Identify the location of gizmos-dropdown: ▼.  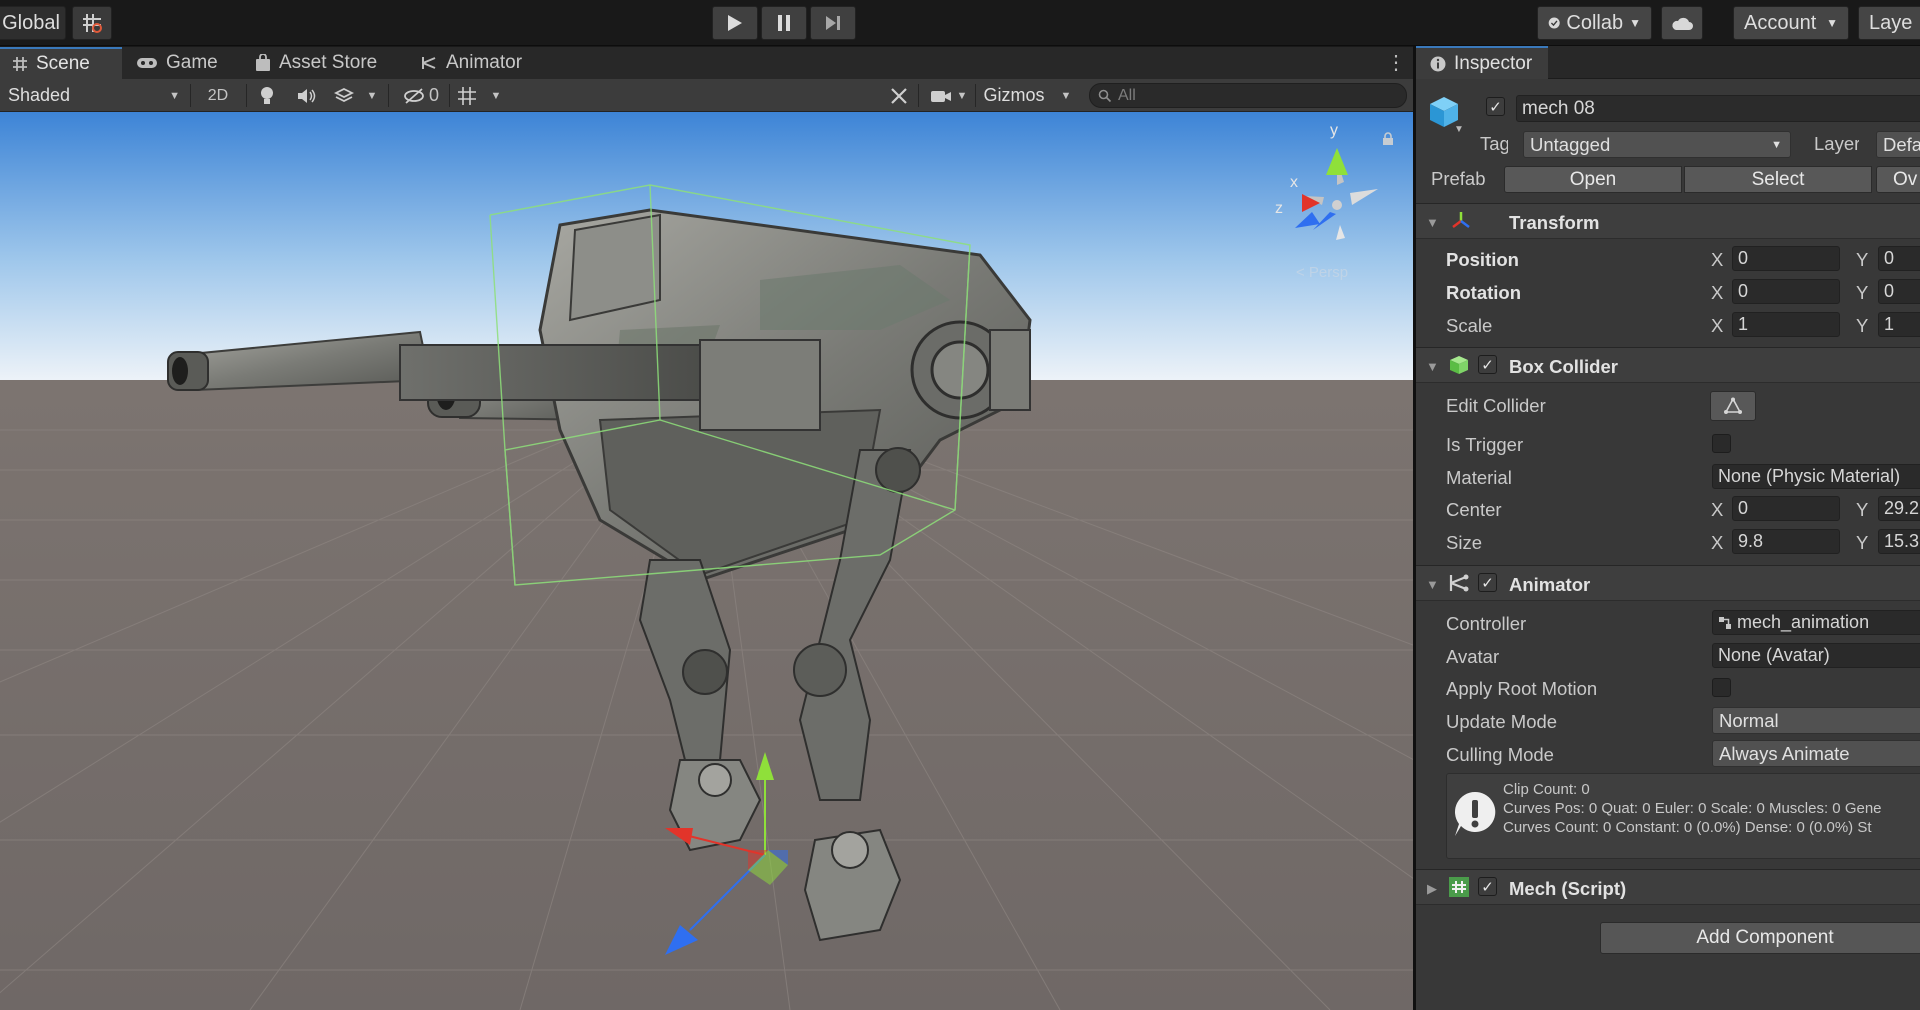
(1066, 95).